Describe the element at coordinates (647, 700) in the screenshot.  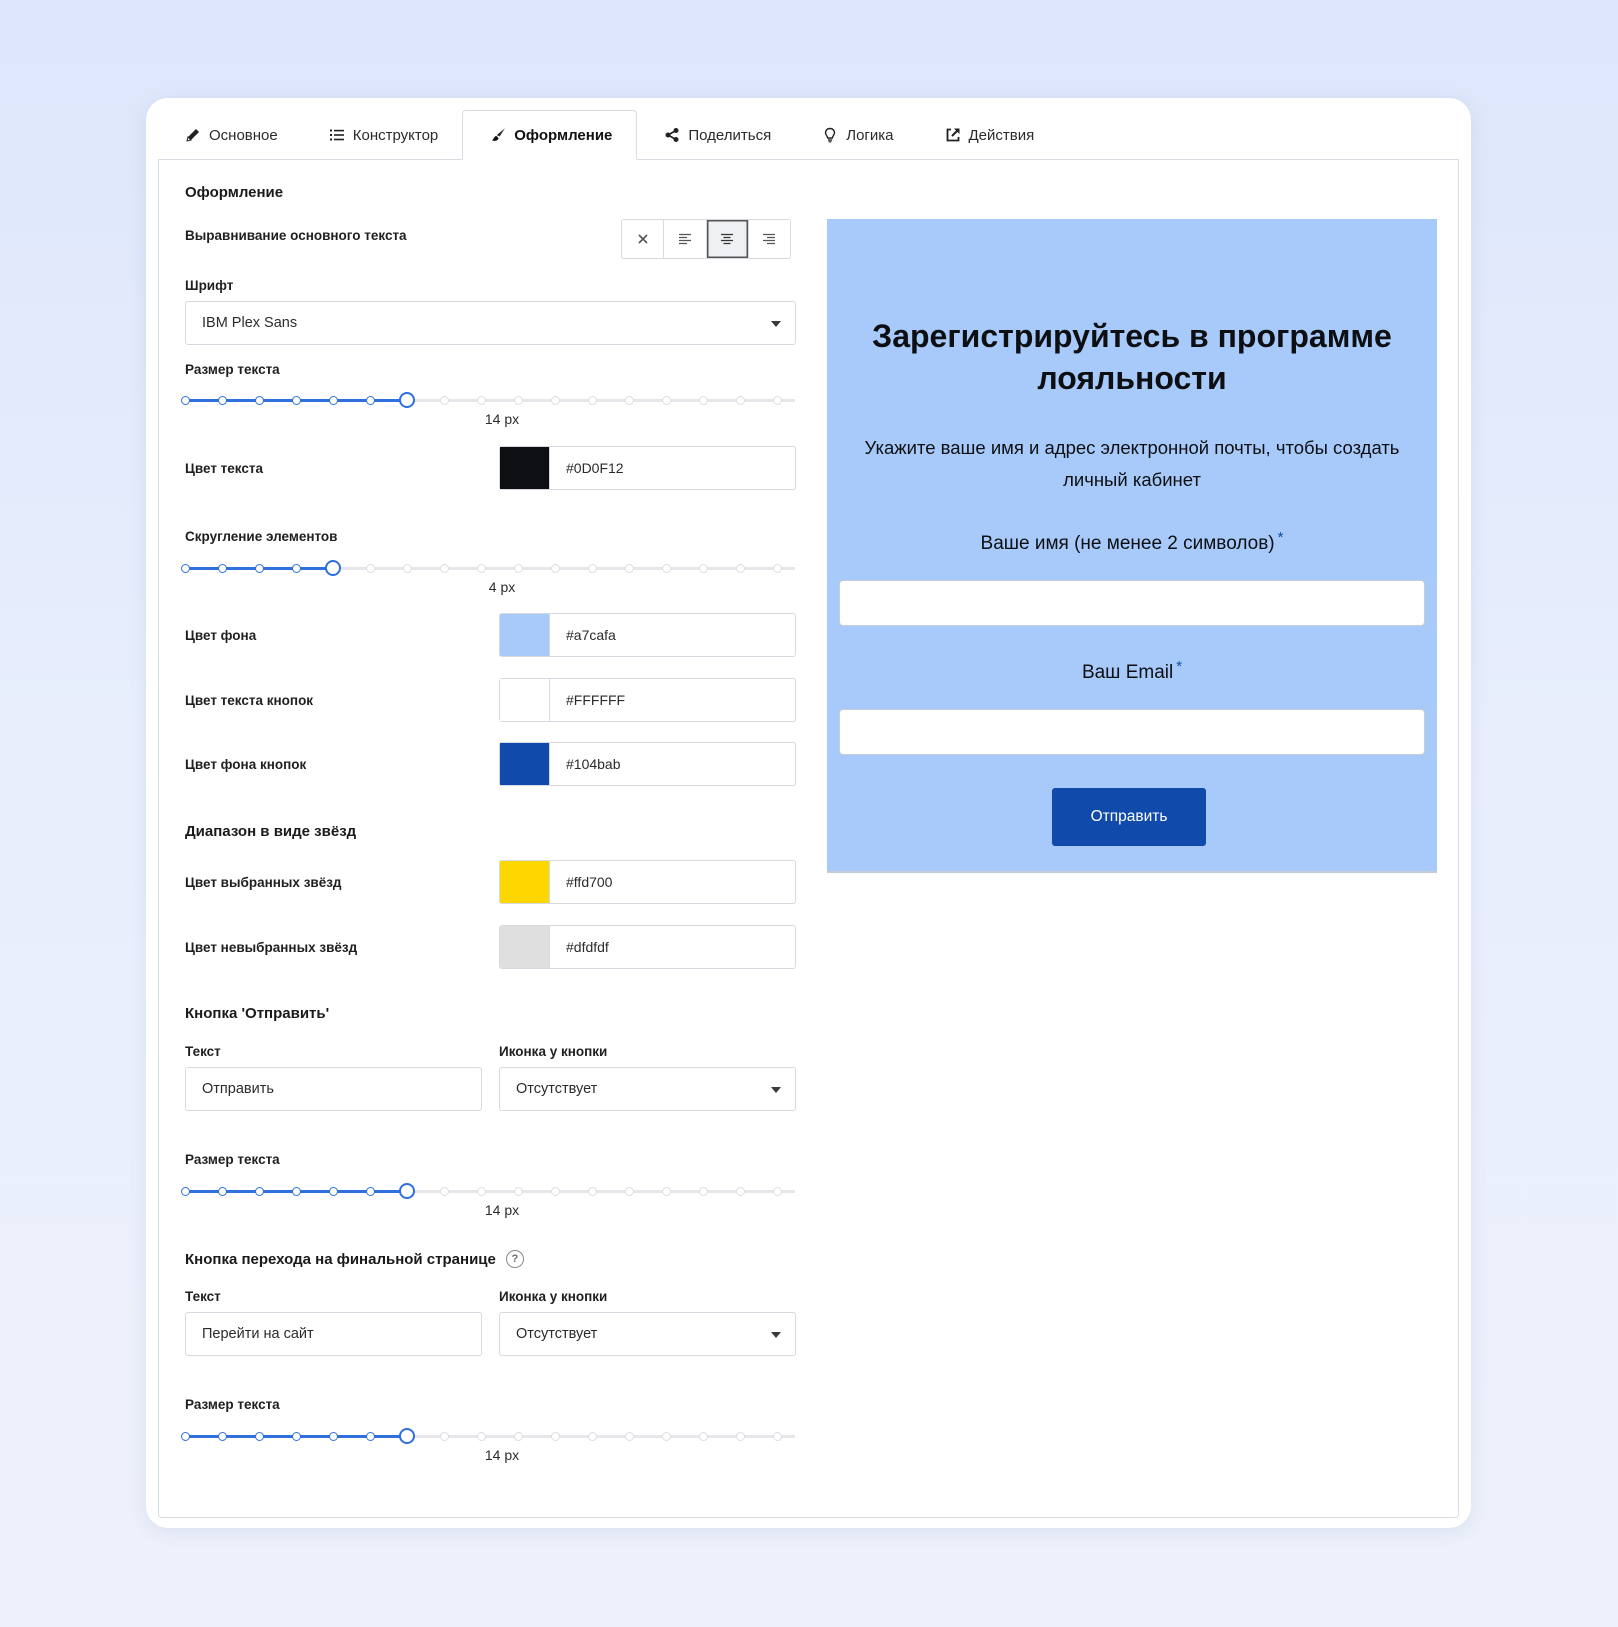
I see `btn-text-color-field: #FFFFFF` at that location.